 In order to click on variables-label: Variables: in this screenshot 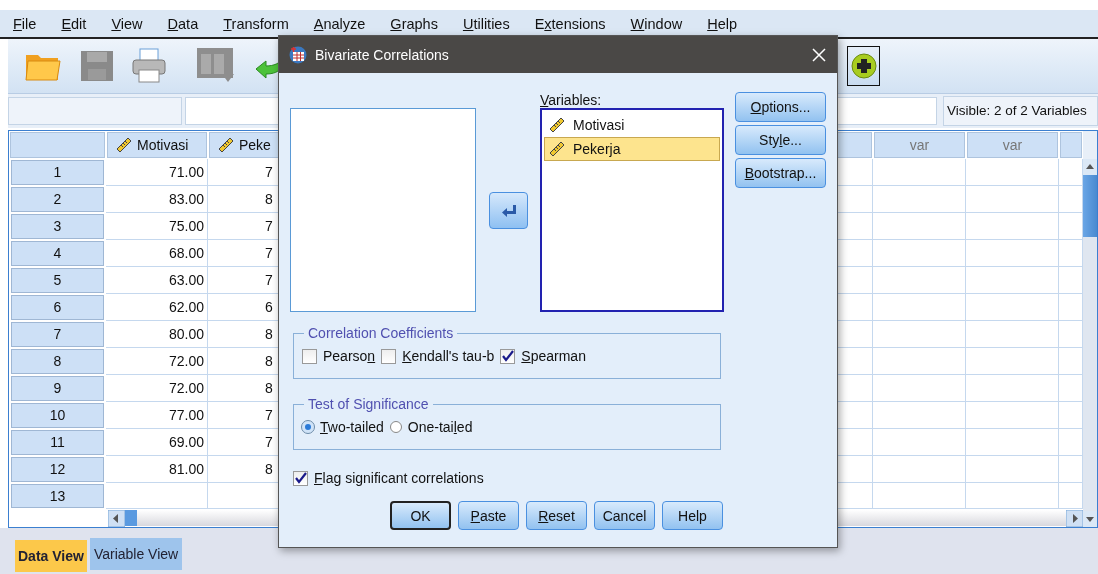, I will do `click(571, 100)`.